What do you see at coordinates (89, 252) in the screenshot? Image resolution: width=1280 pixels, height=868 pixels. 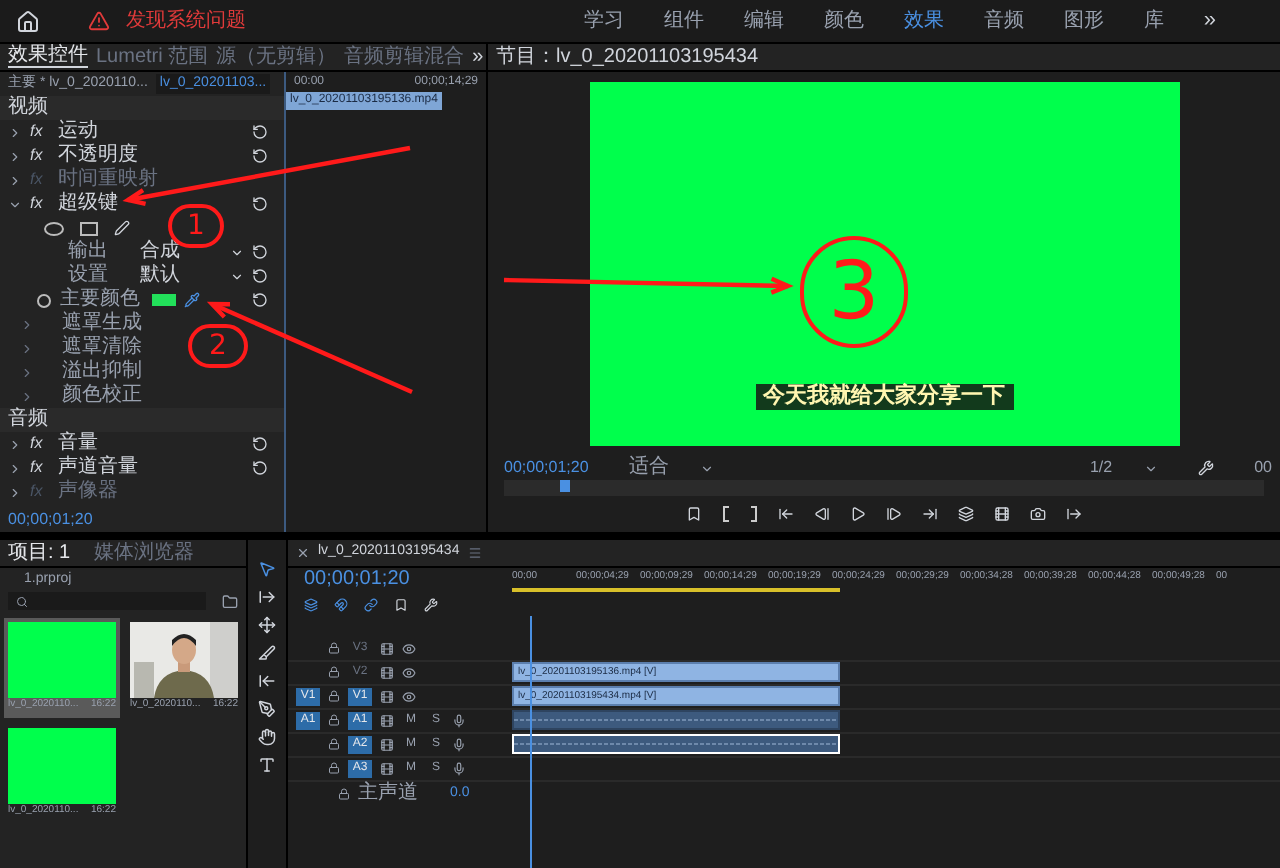 I see `property-label: 输出` at bounding box center [89, 252].